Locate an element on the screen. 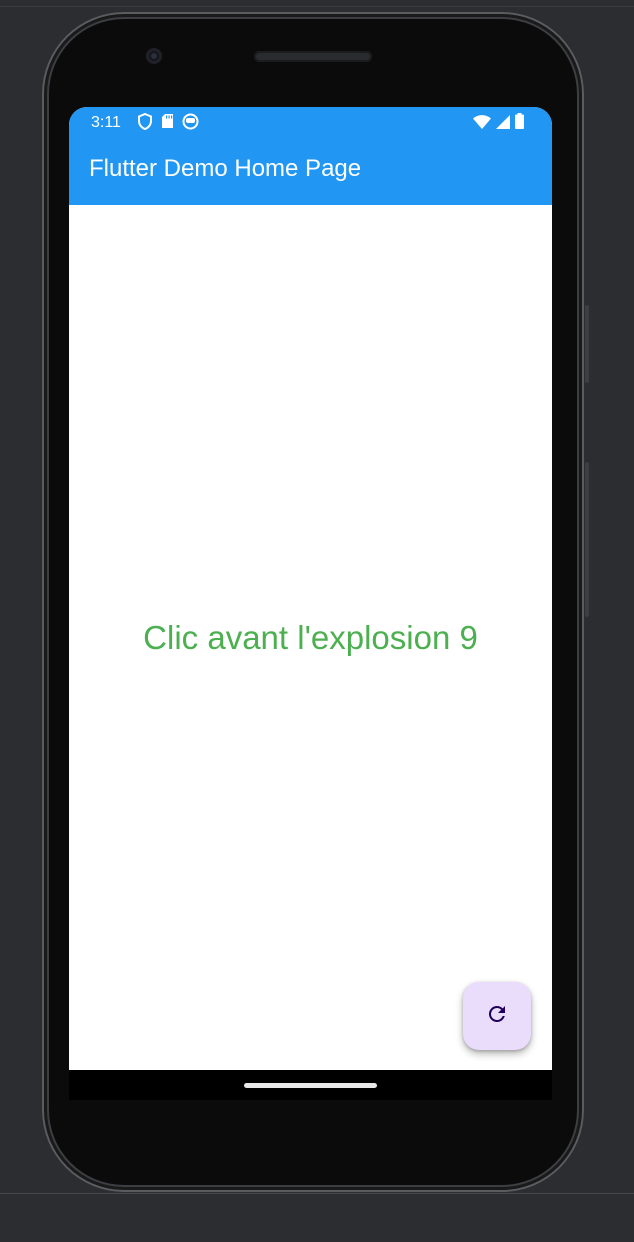 Image resolution: width=634 pixels, height=1242 pixels. sd-card-icon is located at coordinates (167, 124).